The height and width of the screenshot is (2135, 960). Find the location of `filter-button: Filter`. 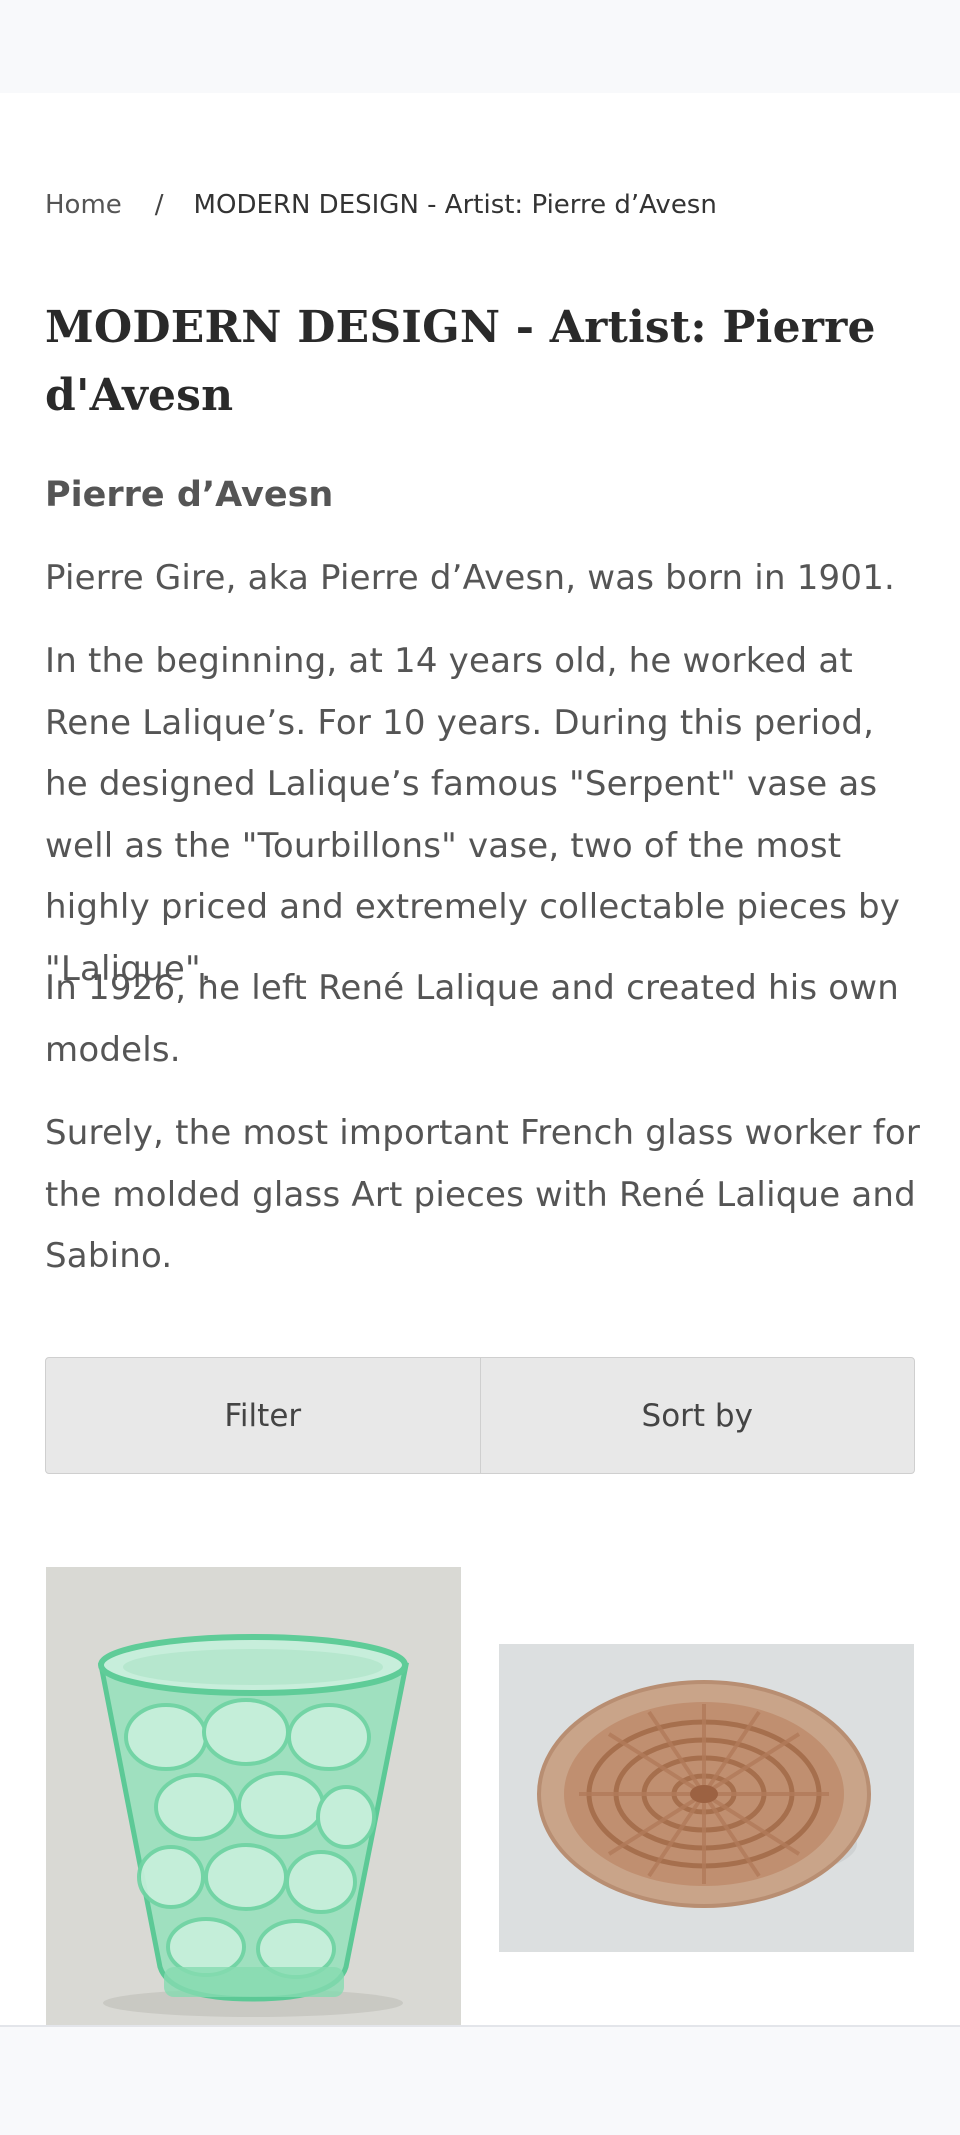

filter-button: Filter is located at coordinates (263, 1415).